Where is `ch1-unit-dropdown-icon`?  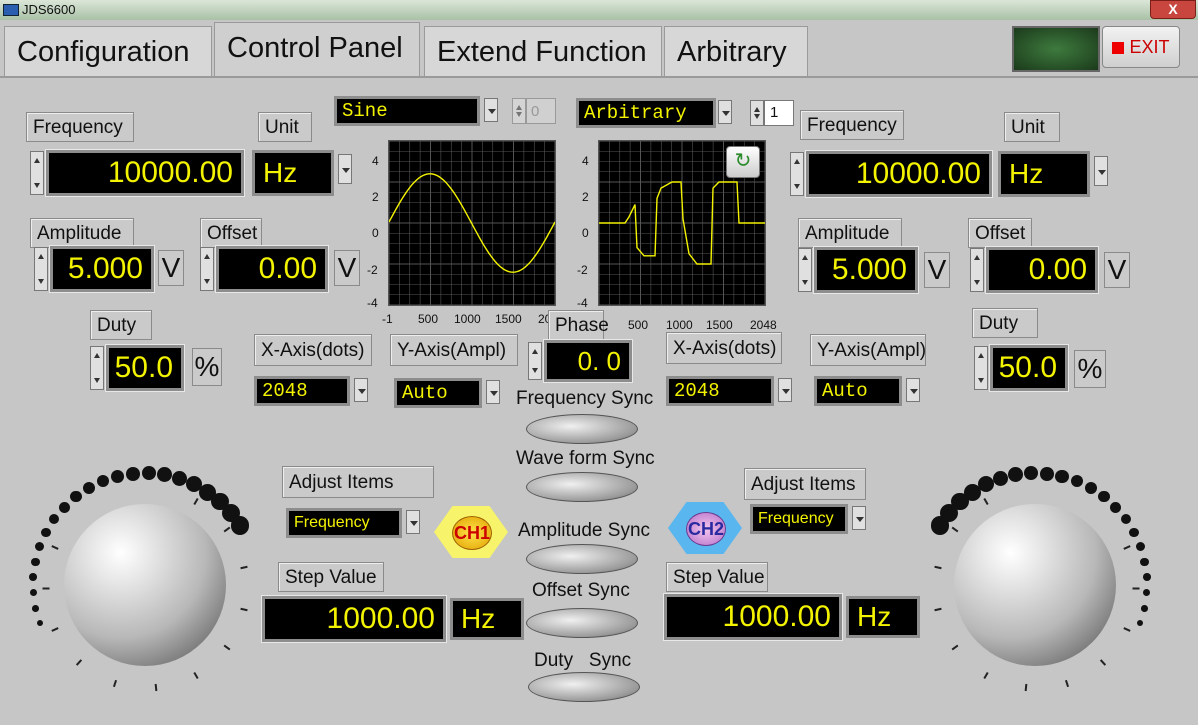 ch1-unit-dropdown-icon is located at coordinates (345, 169).